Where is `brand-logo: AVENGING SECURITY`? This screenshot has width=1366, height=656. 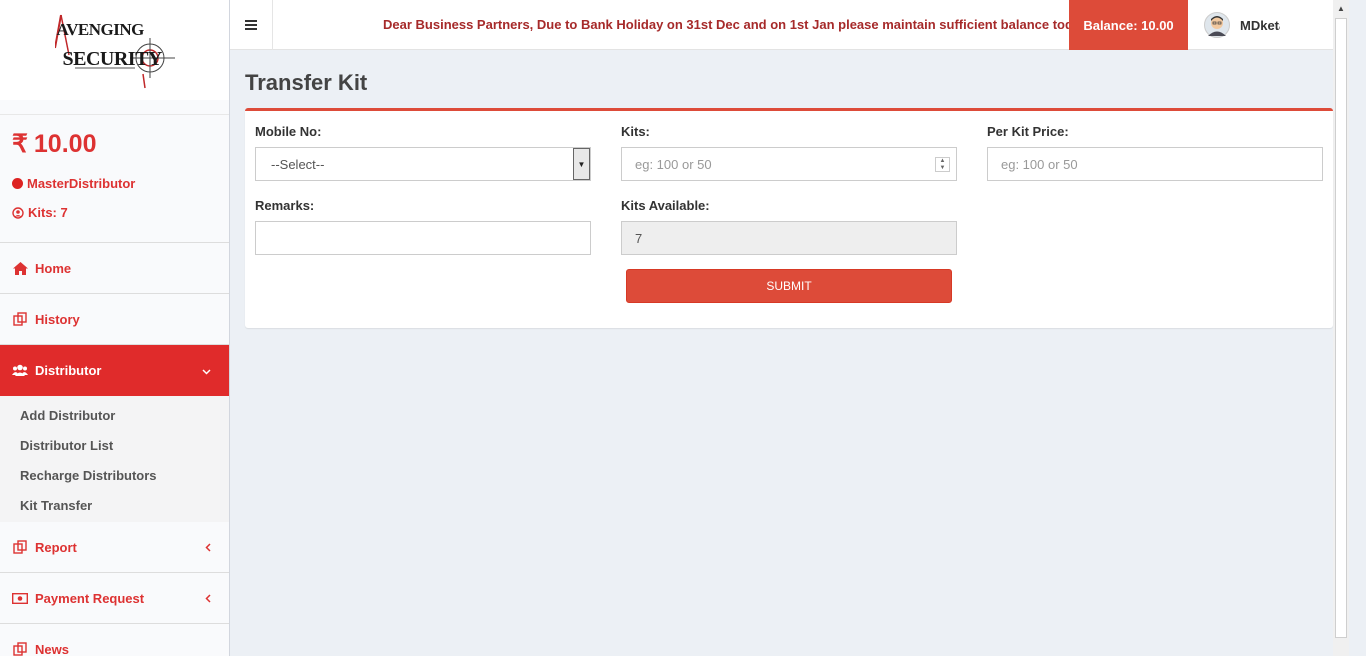
brand-logo: AVENGING SECURITY is located at coordinates (114, 50).